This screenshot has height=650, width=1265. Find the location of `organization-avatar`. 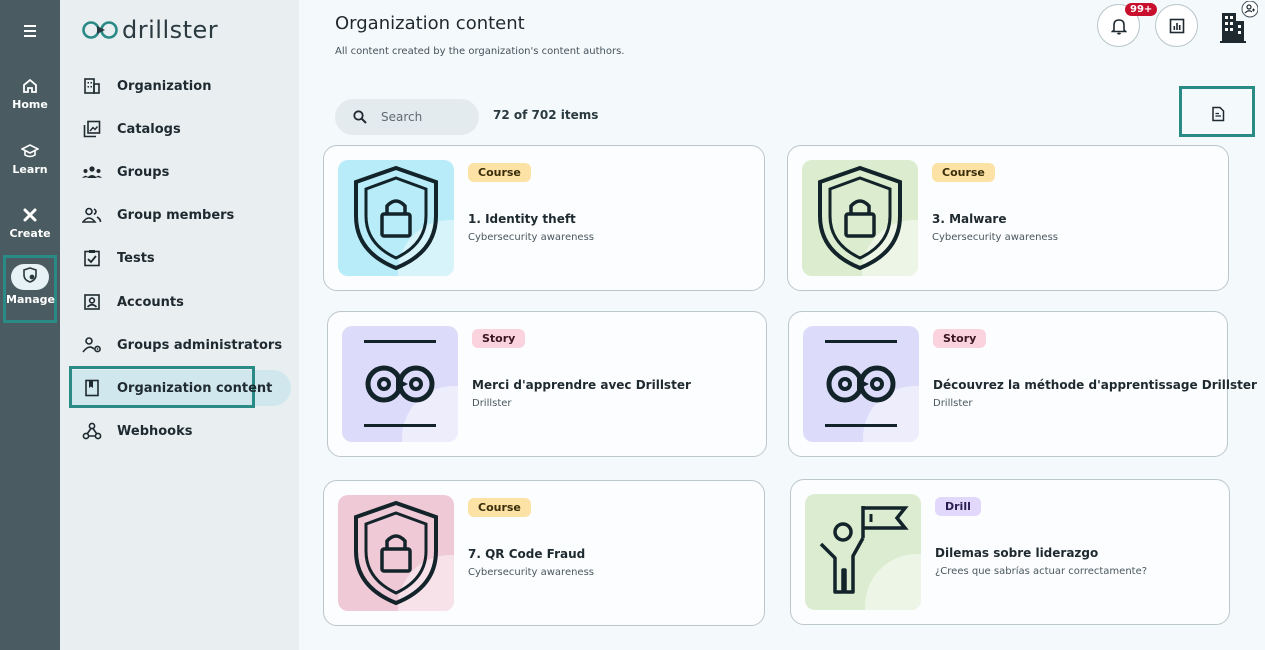

organization-avatar is located at coordinates (1235, 23).